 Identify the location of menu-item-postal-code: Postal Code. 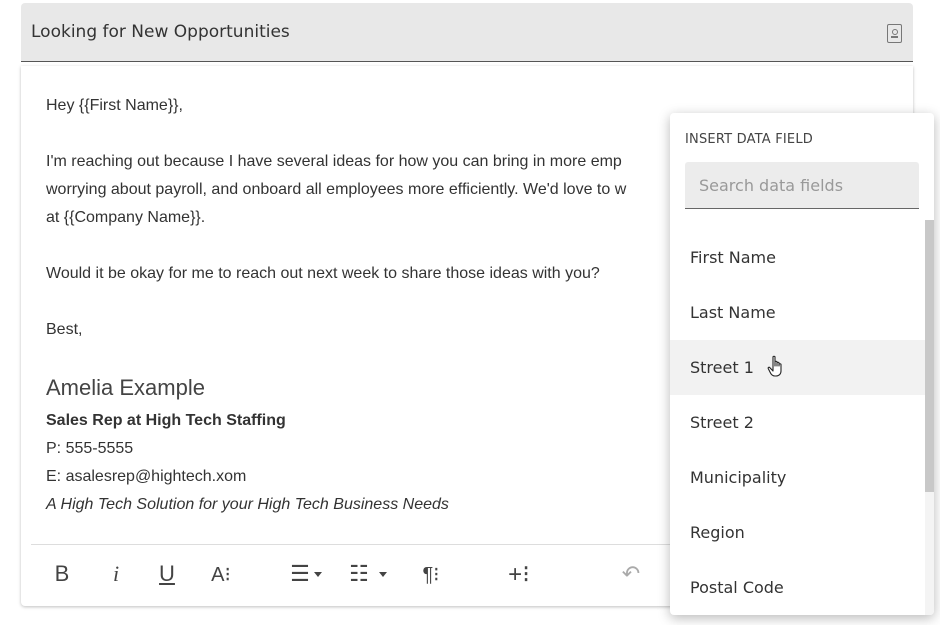
(797, 587).